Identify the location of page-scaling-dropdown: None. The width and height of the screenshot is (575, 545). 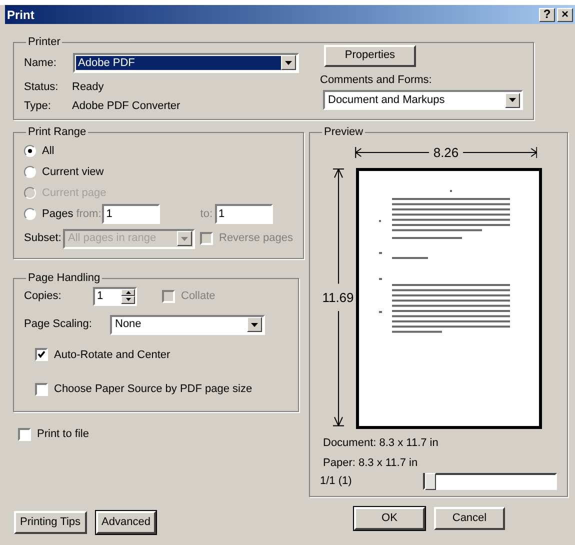
(187, 324).